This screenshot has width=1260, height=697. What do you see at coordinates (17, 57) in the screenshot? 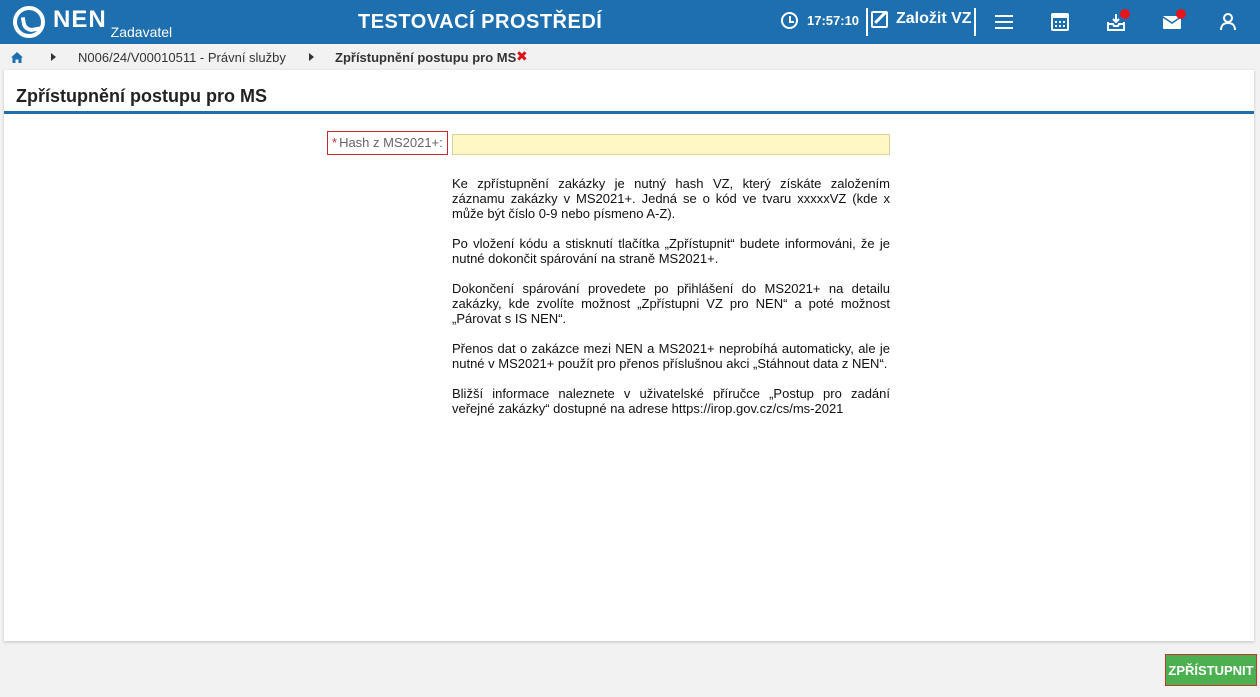
I see `home-icon` at bounding box center [17, 57].